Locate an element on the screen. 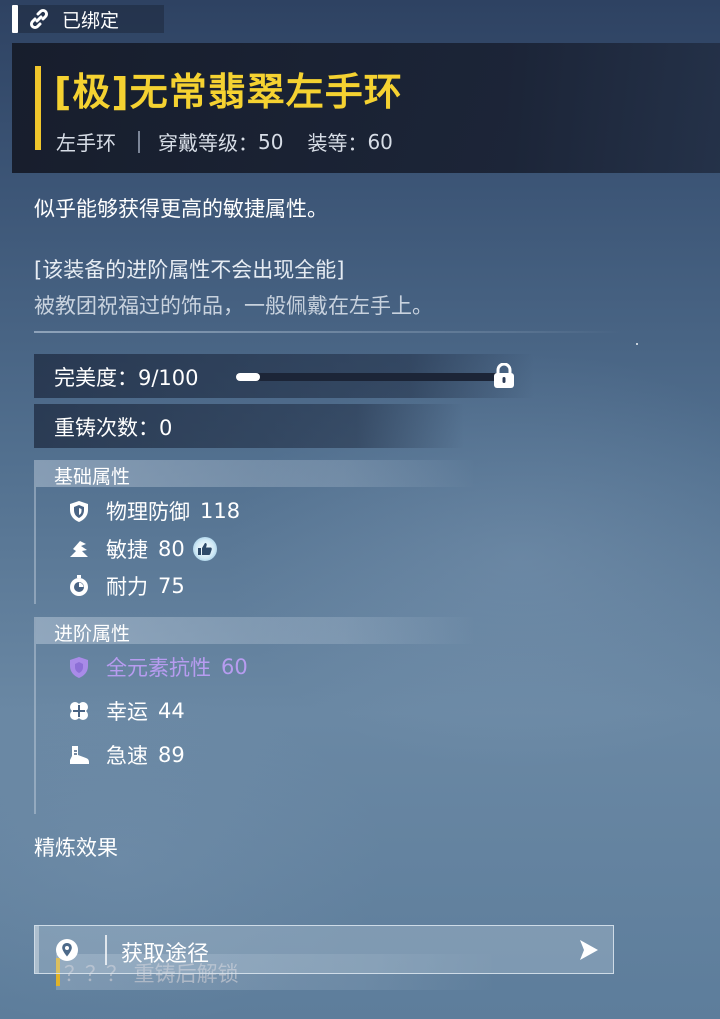  stat-value: 118 is located at coordinates (220, 511).